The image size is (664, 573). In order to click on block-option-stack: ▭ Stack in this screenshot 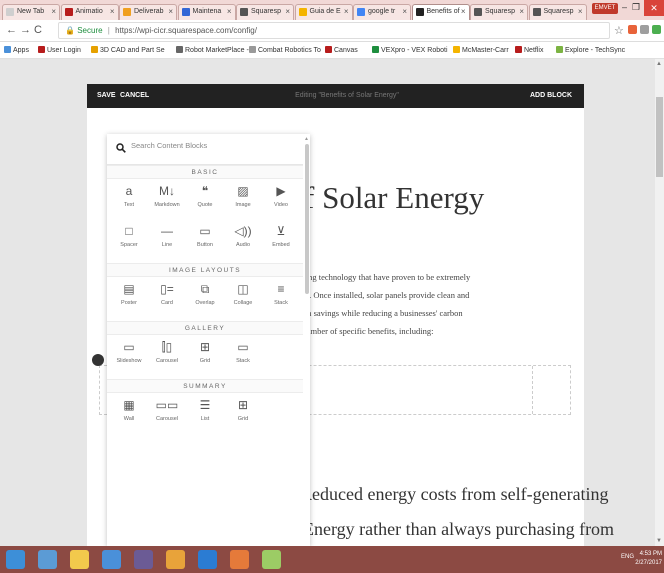, I will do `click(243, 357)`.